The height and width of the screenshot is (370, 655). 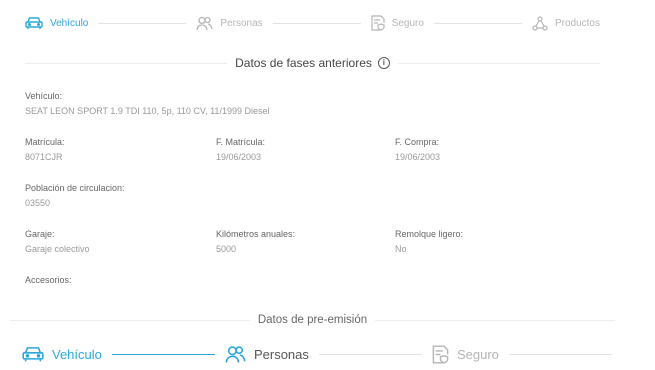 I want to click on info-icon: i, so click(x=383, y=63).